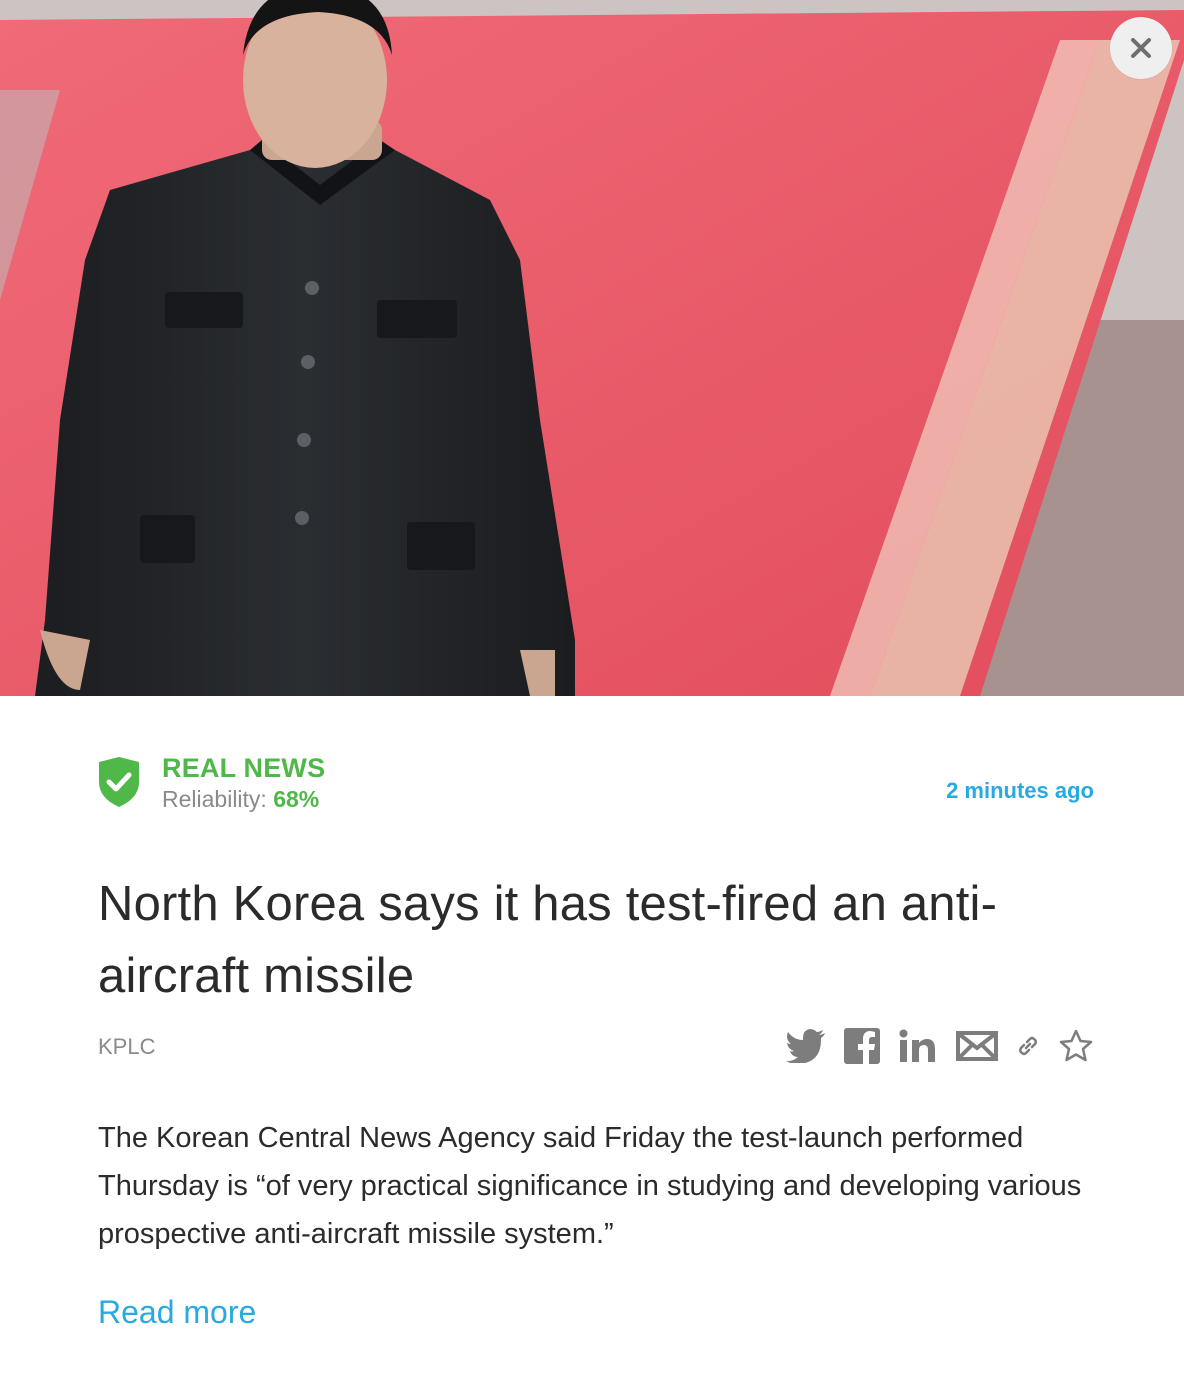  I want to click on bookmark-button, so click(1076, 1046).